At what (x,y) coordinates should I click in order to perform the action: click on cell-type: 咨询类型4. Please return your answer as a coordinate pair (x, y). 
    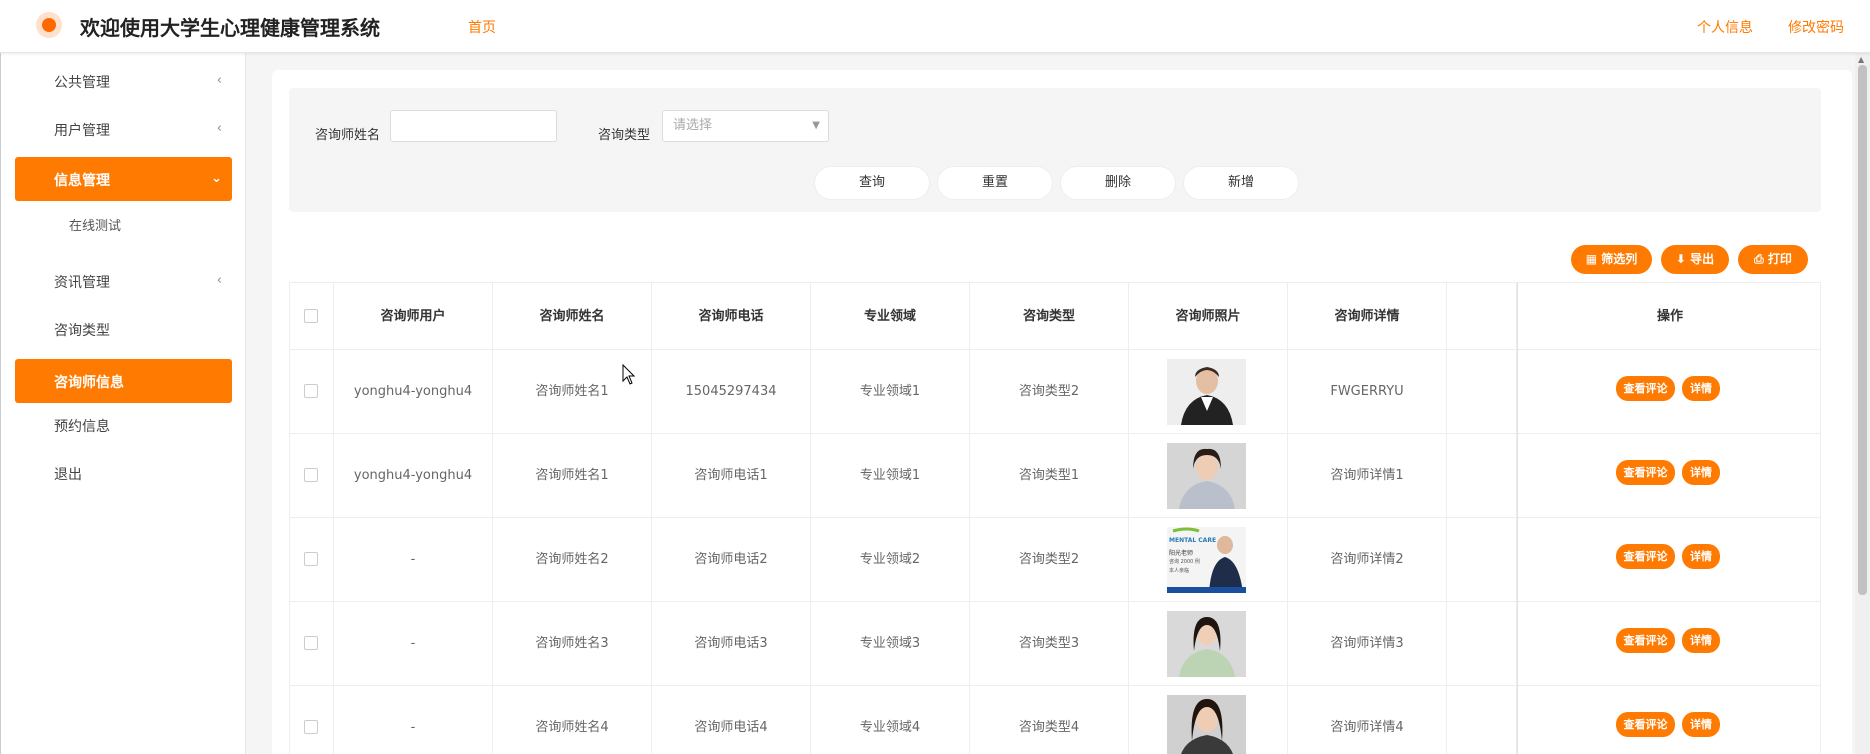
    Looking at the image, I should click on (1049, 720).